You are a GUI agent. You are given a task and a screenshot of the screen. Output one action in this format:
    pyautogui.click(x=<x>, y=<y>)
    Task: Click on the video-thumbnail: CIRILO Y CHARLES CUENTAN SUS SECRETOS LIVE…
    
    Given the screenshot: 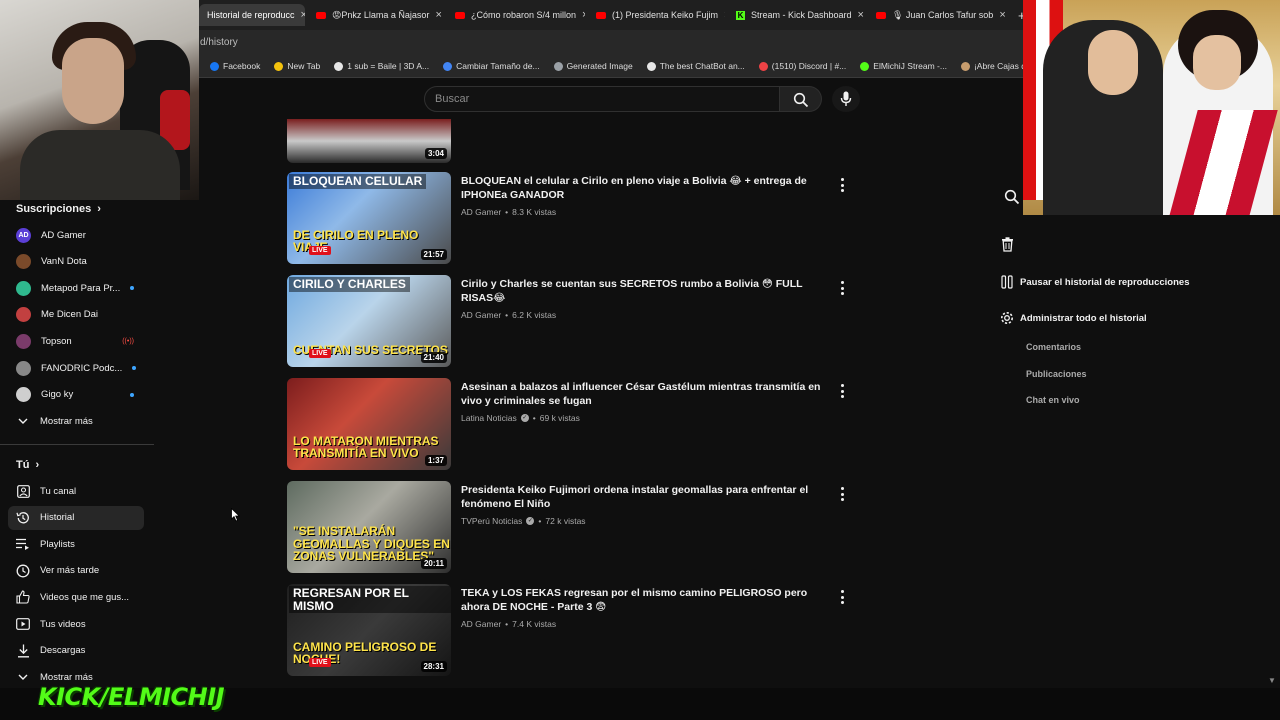 What is the action you would take?
    pyautogui.click(x=369, y=321)
    